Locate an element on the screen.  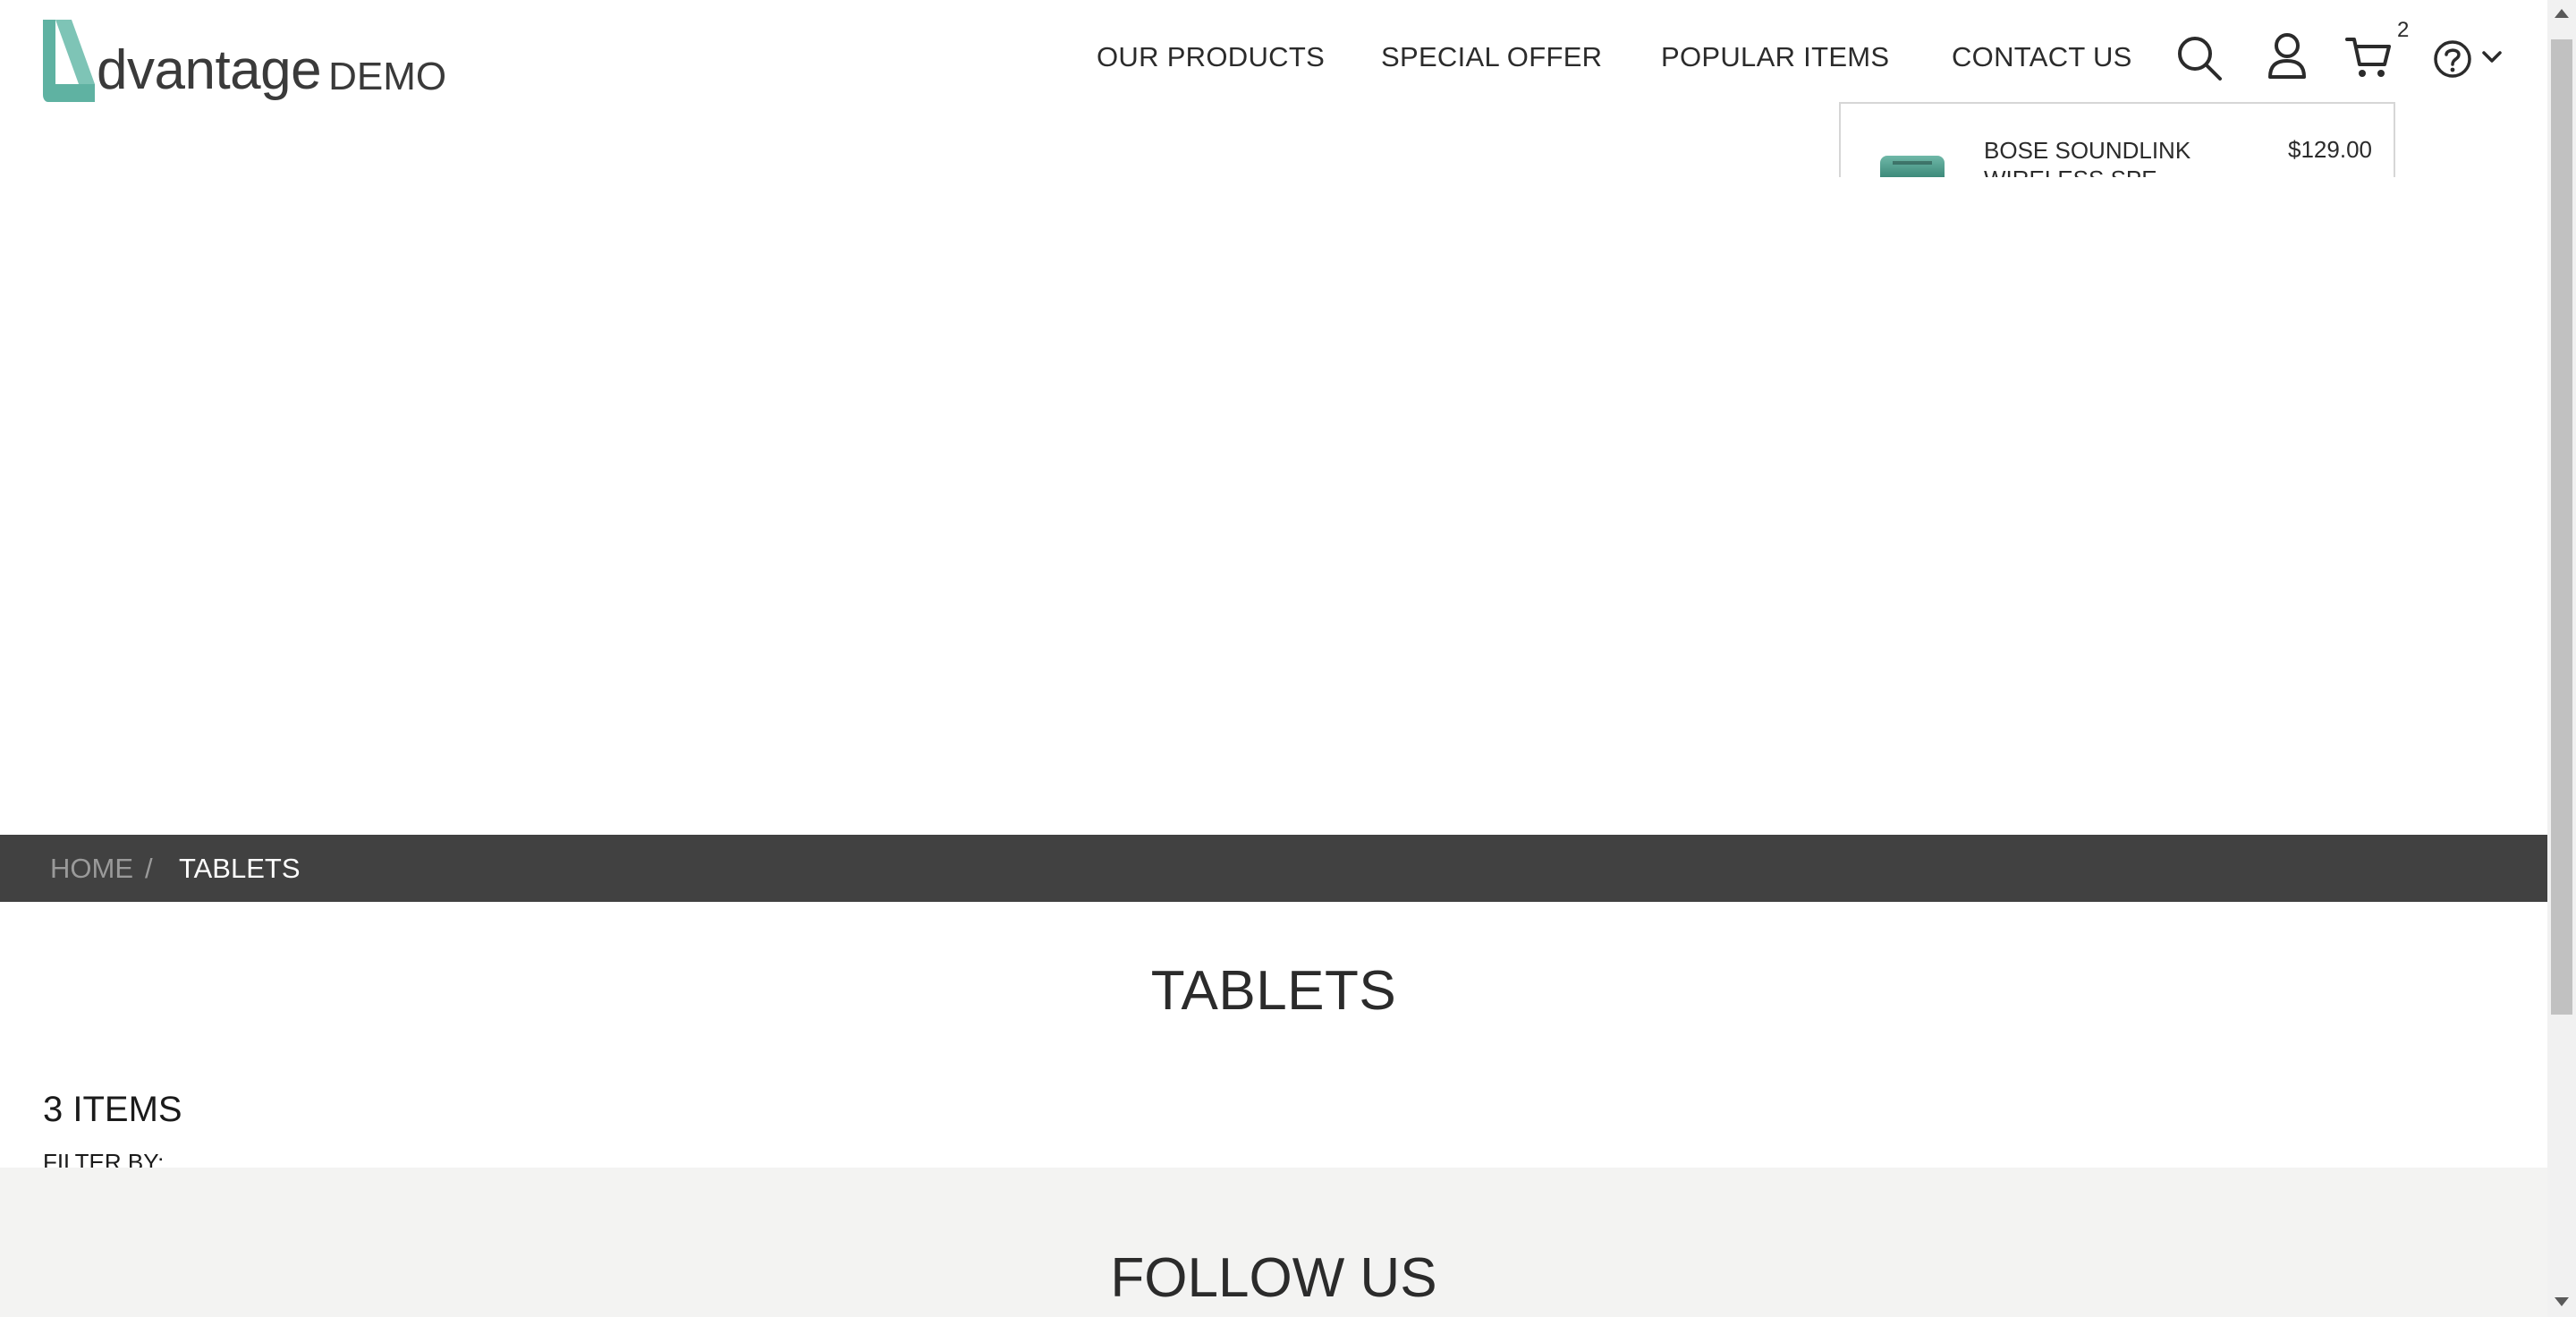
cart-count-badge: 2 is located at coordinates (2403, 30).